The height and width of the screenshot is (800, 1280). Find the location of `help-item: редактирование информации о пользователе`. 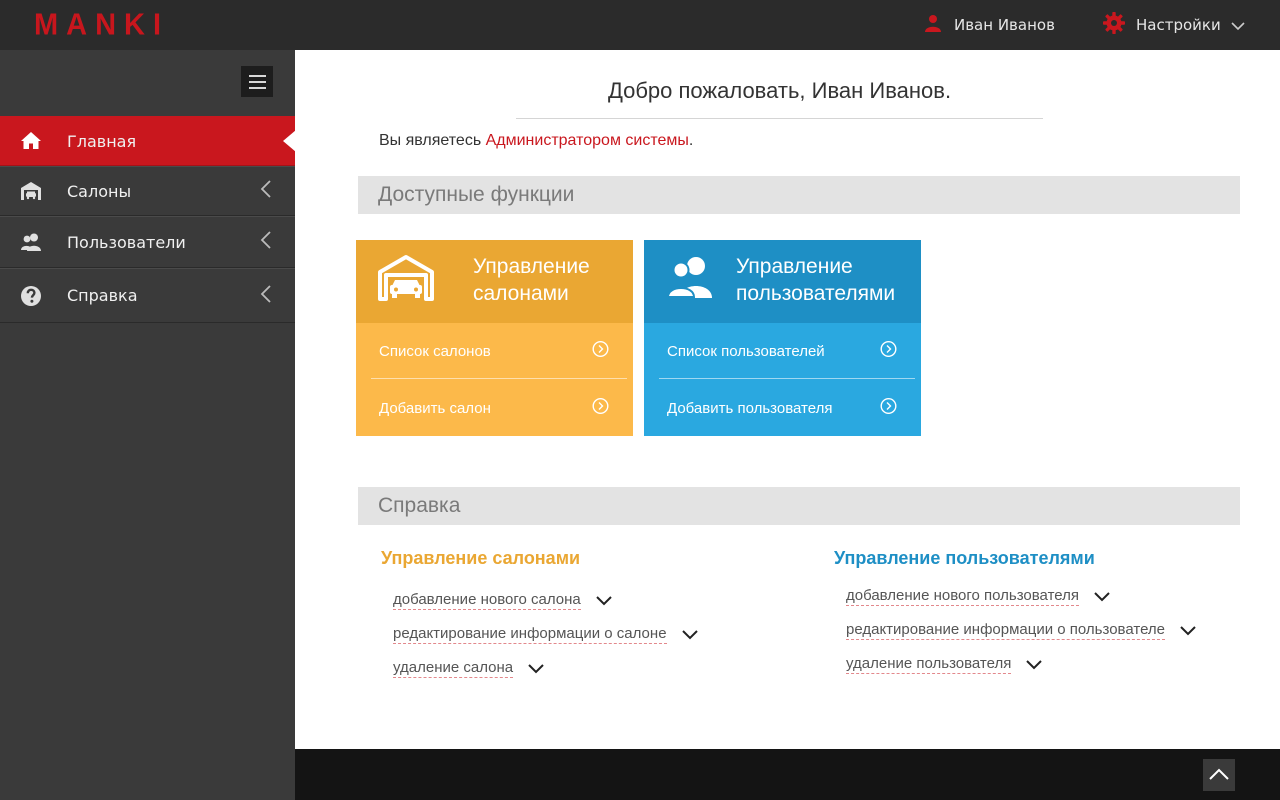

help-item: редактирование информации о пользователе is located at coordinates (1021, 630).